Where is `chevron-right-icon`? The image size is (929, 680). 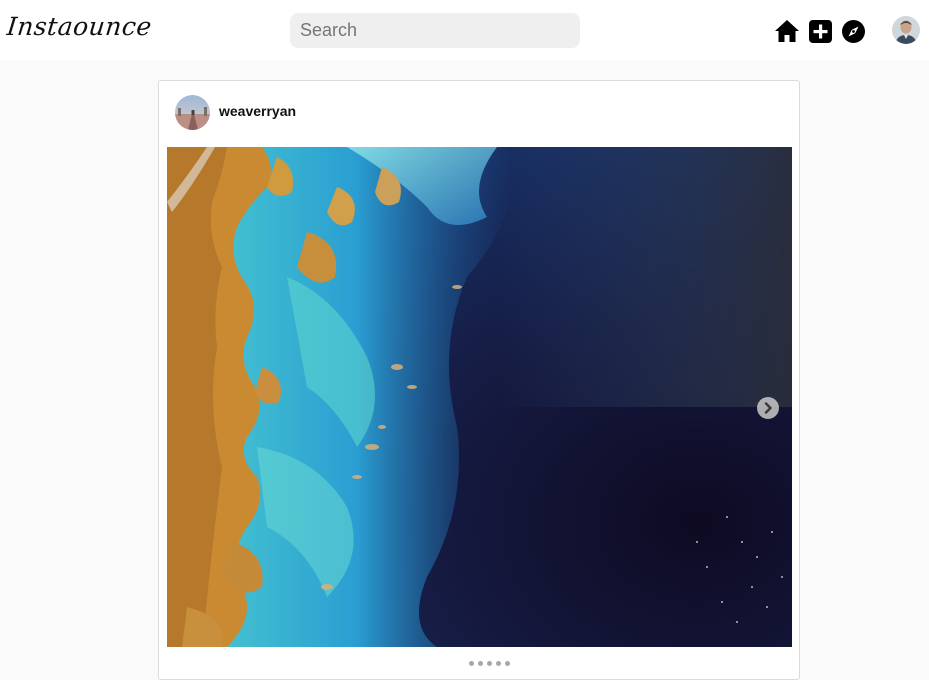 chevron-right-icon is located at coordinates (768, 408).